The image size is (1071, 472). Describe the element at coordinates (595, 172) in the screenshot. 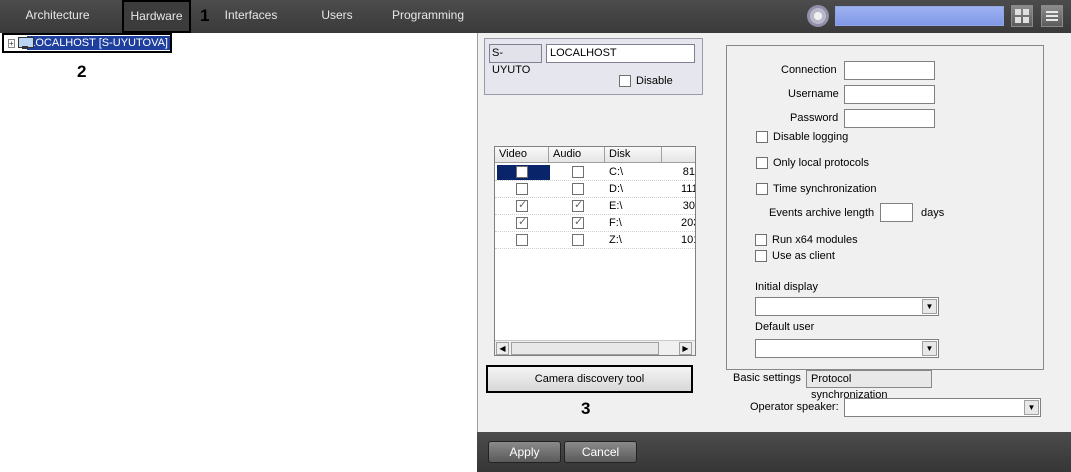

I see `table-row: C:\ 81` at that location.